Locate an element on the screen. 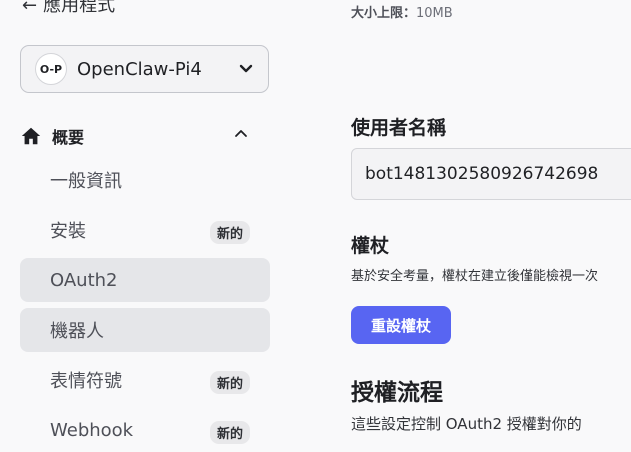 This screenshot has height=452, width=631. token-description: 基於安全考量，權杖在建立後僅能檢視一次 is located at coordinates (475, 276).